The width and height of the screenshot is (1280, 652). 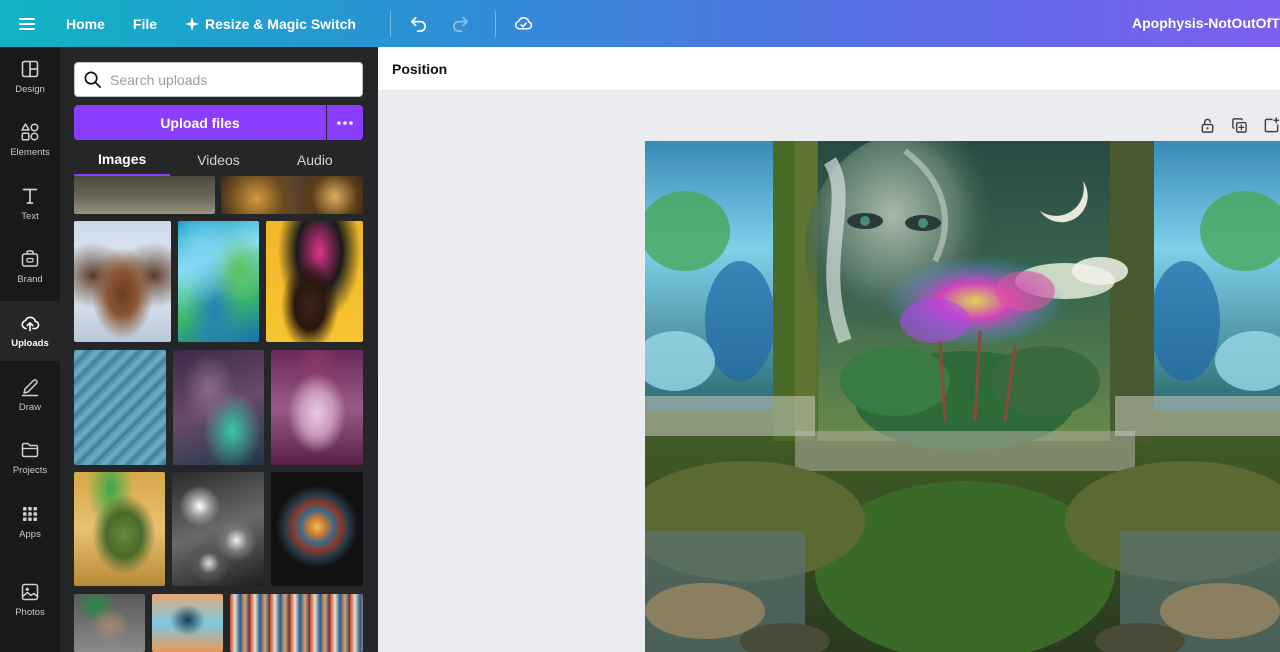 What do you see at coordinates (30, 324) in the screenshot?
I see `cloud-upload-icon` at bounding box center [30, 324].